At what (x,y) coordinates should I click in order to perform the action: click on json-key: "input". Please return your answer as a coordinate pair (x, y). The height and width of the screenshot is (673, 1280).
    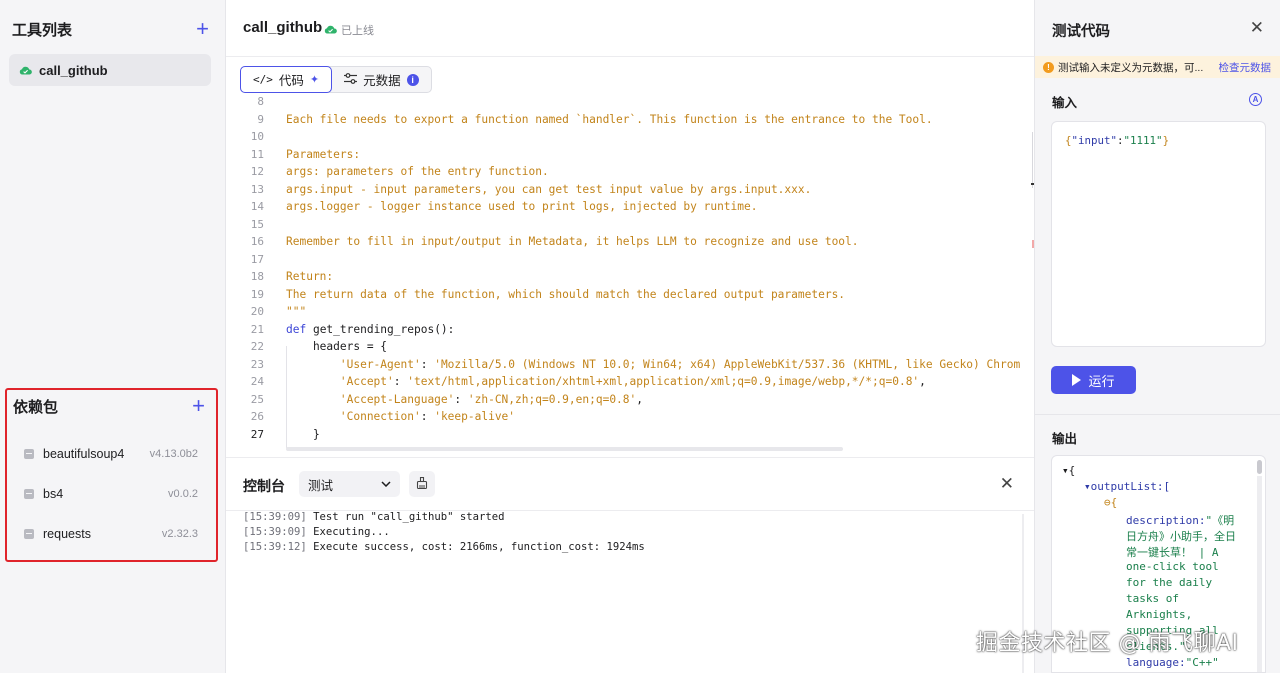
    Looking at the image, I should click on (1094, 140).